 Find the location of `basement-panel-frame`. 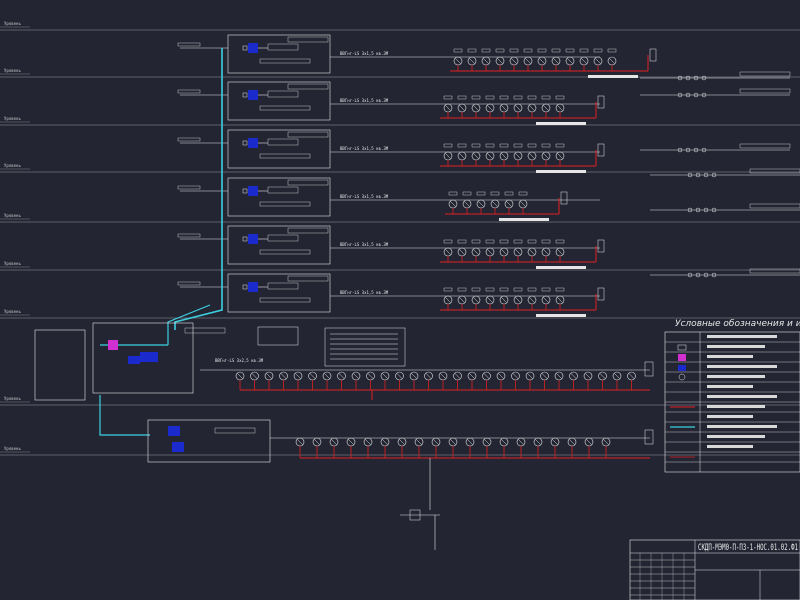

basement-panel-frame is located at coordinates (209, 441).